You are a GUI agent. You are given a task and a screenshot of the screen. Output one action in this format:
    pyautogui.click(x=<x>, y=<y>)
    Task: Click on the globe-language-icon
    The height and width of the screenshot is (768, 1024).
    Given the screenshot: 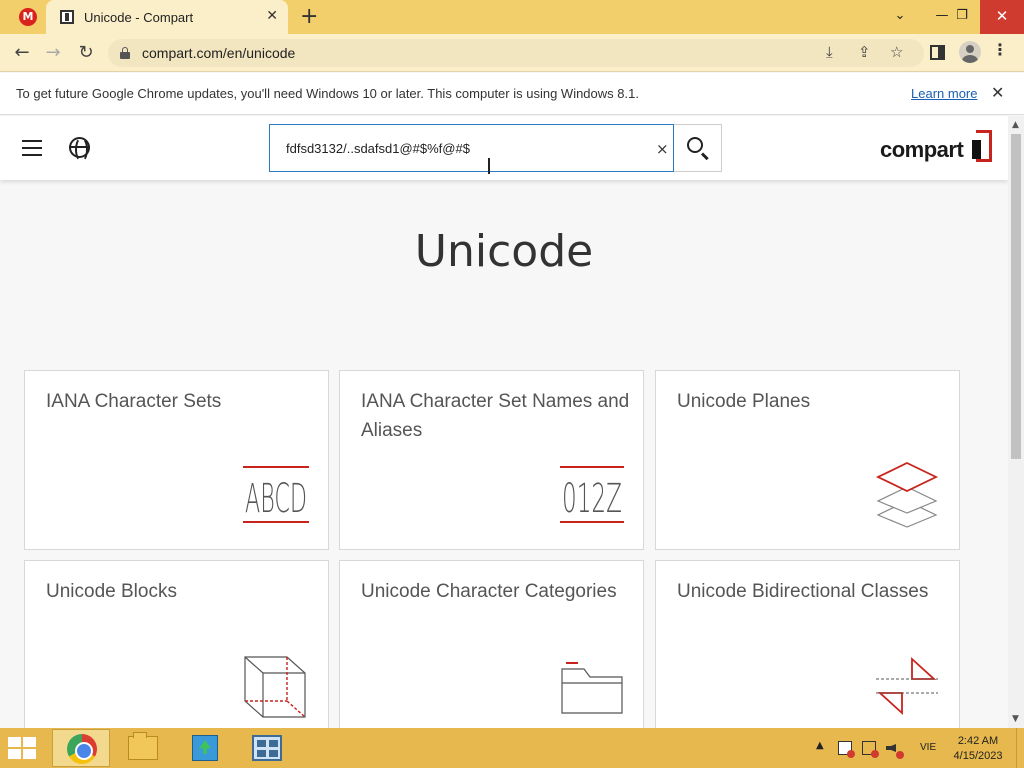 What is the action you would take?
    pyautogui.click(x=79, y=149)
    